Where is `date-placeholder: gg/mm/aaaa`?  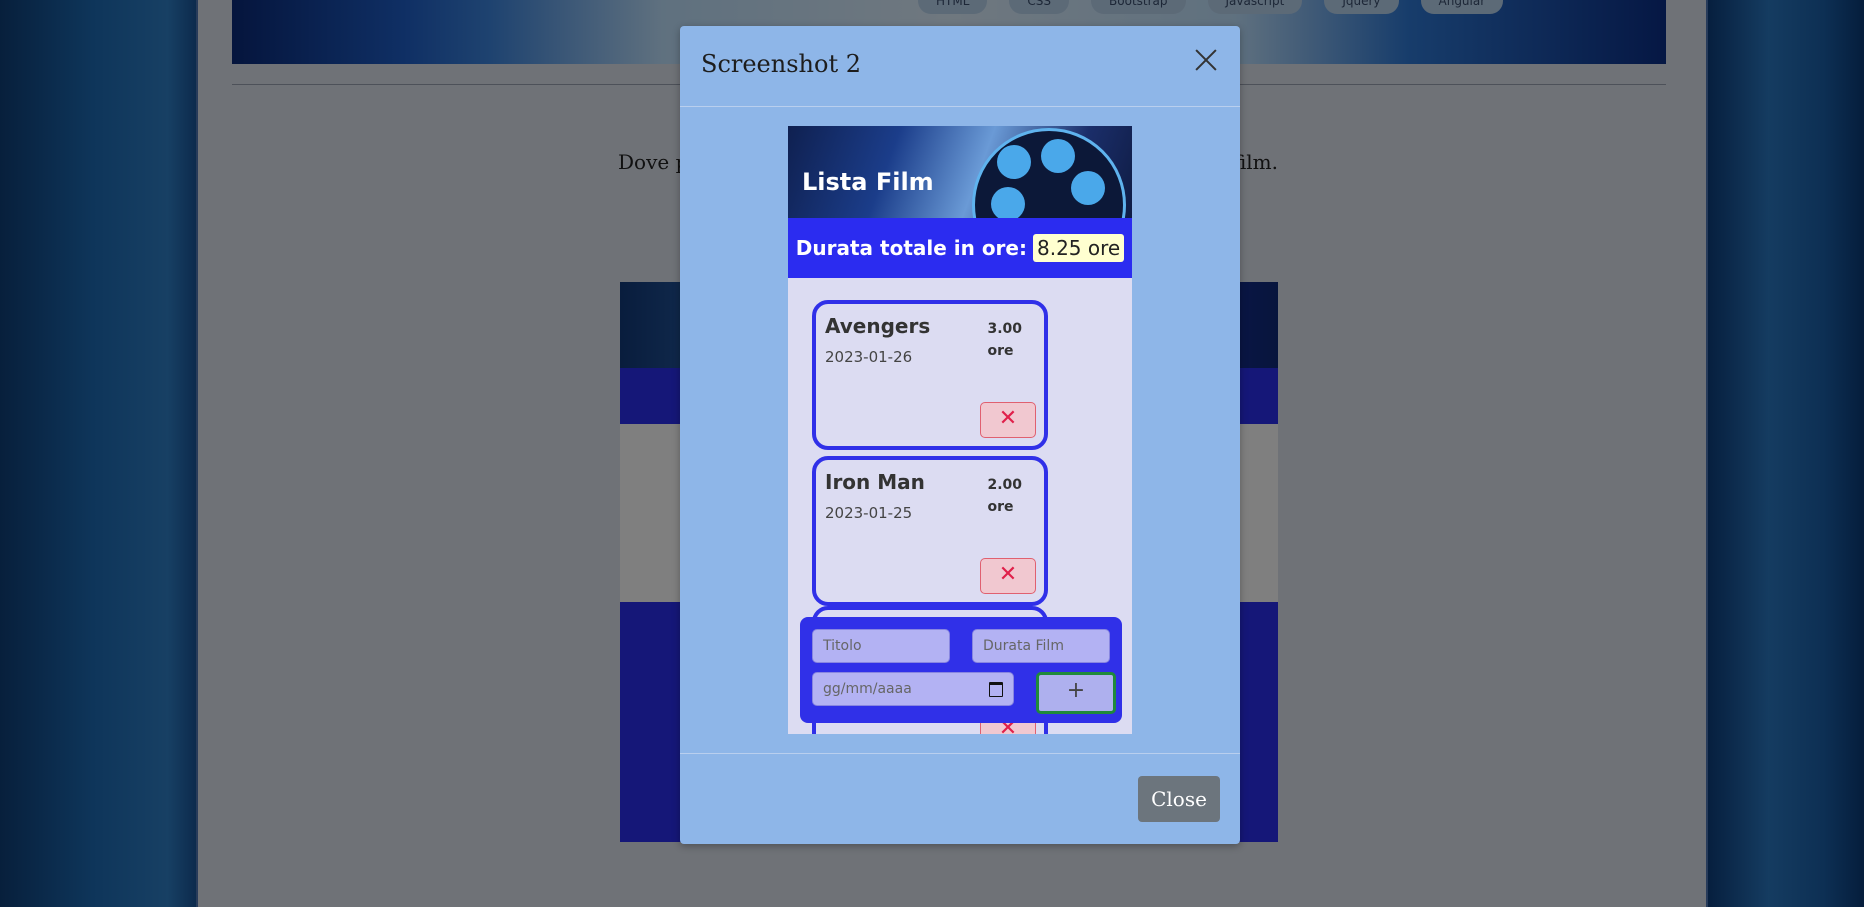 date-placeholder: gg/mm/aaaa is located at coordinates (867, 689).